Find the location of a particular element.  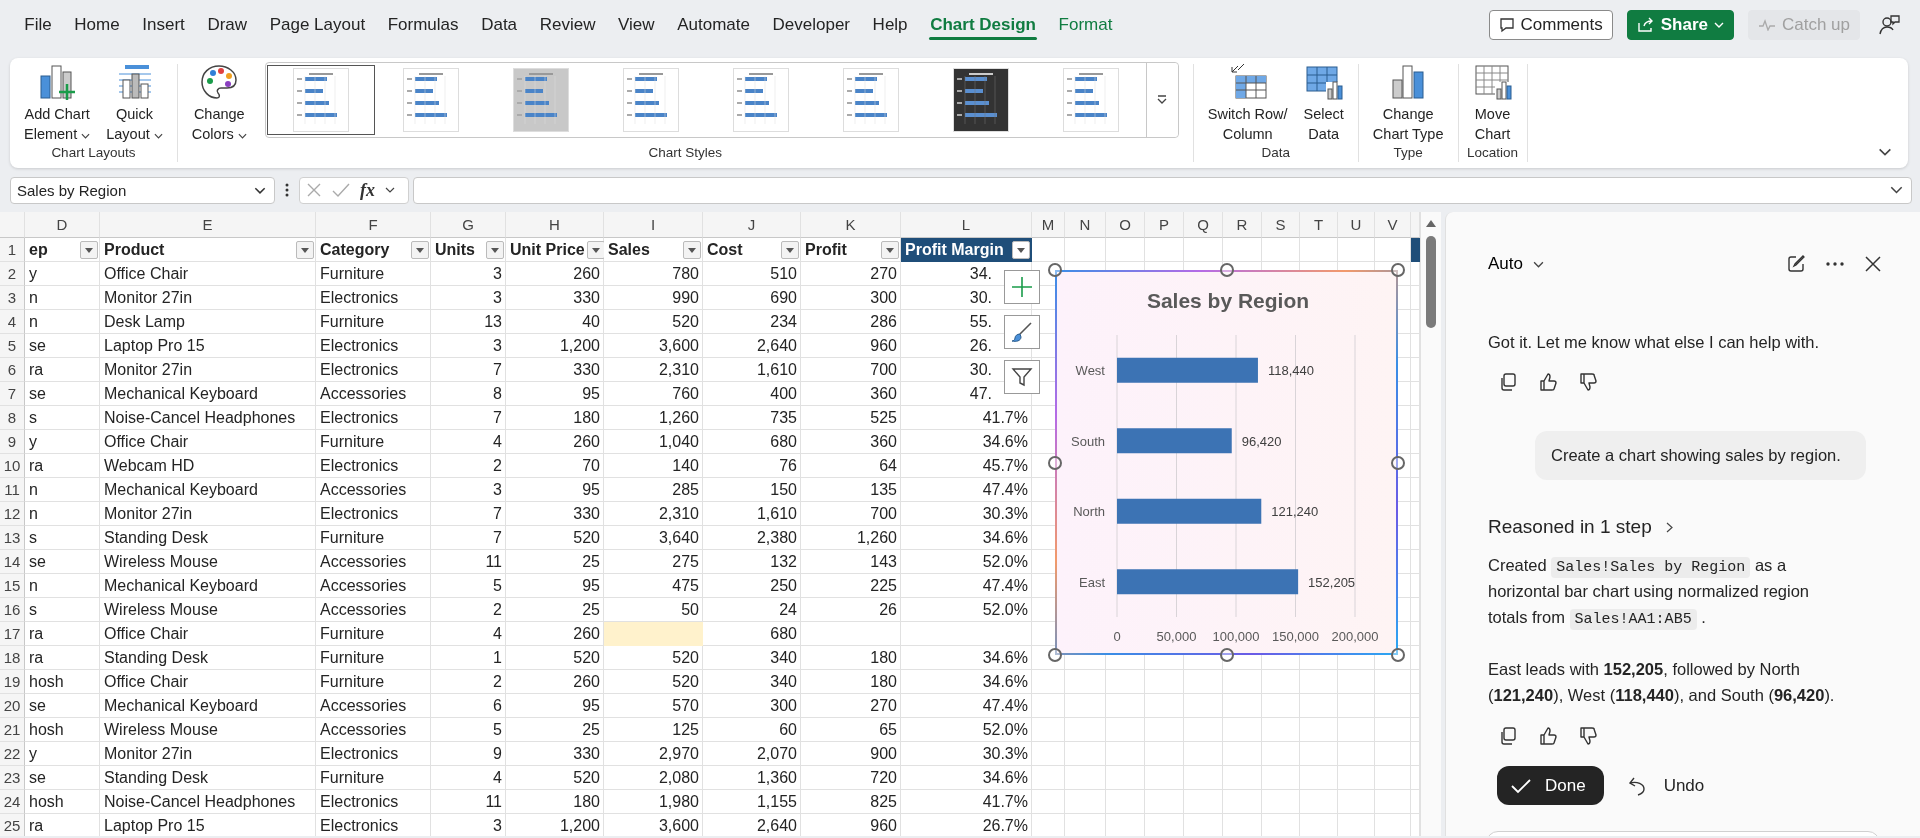

row-header: 21 is located at coordinates (12, 730).